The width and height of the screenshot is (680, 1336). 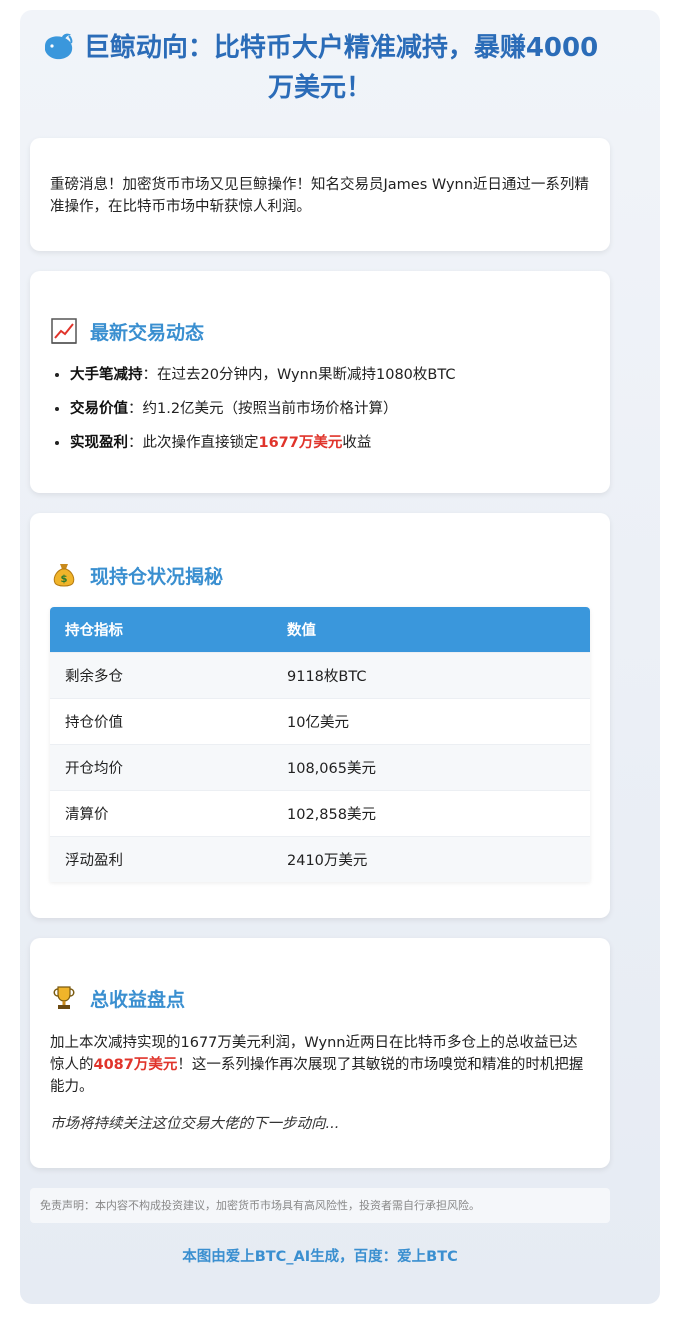 I want to click on table-row: 持仓价值 10亿美元, so click(x=320, y=721).